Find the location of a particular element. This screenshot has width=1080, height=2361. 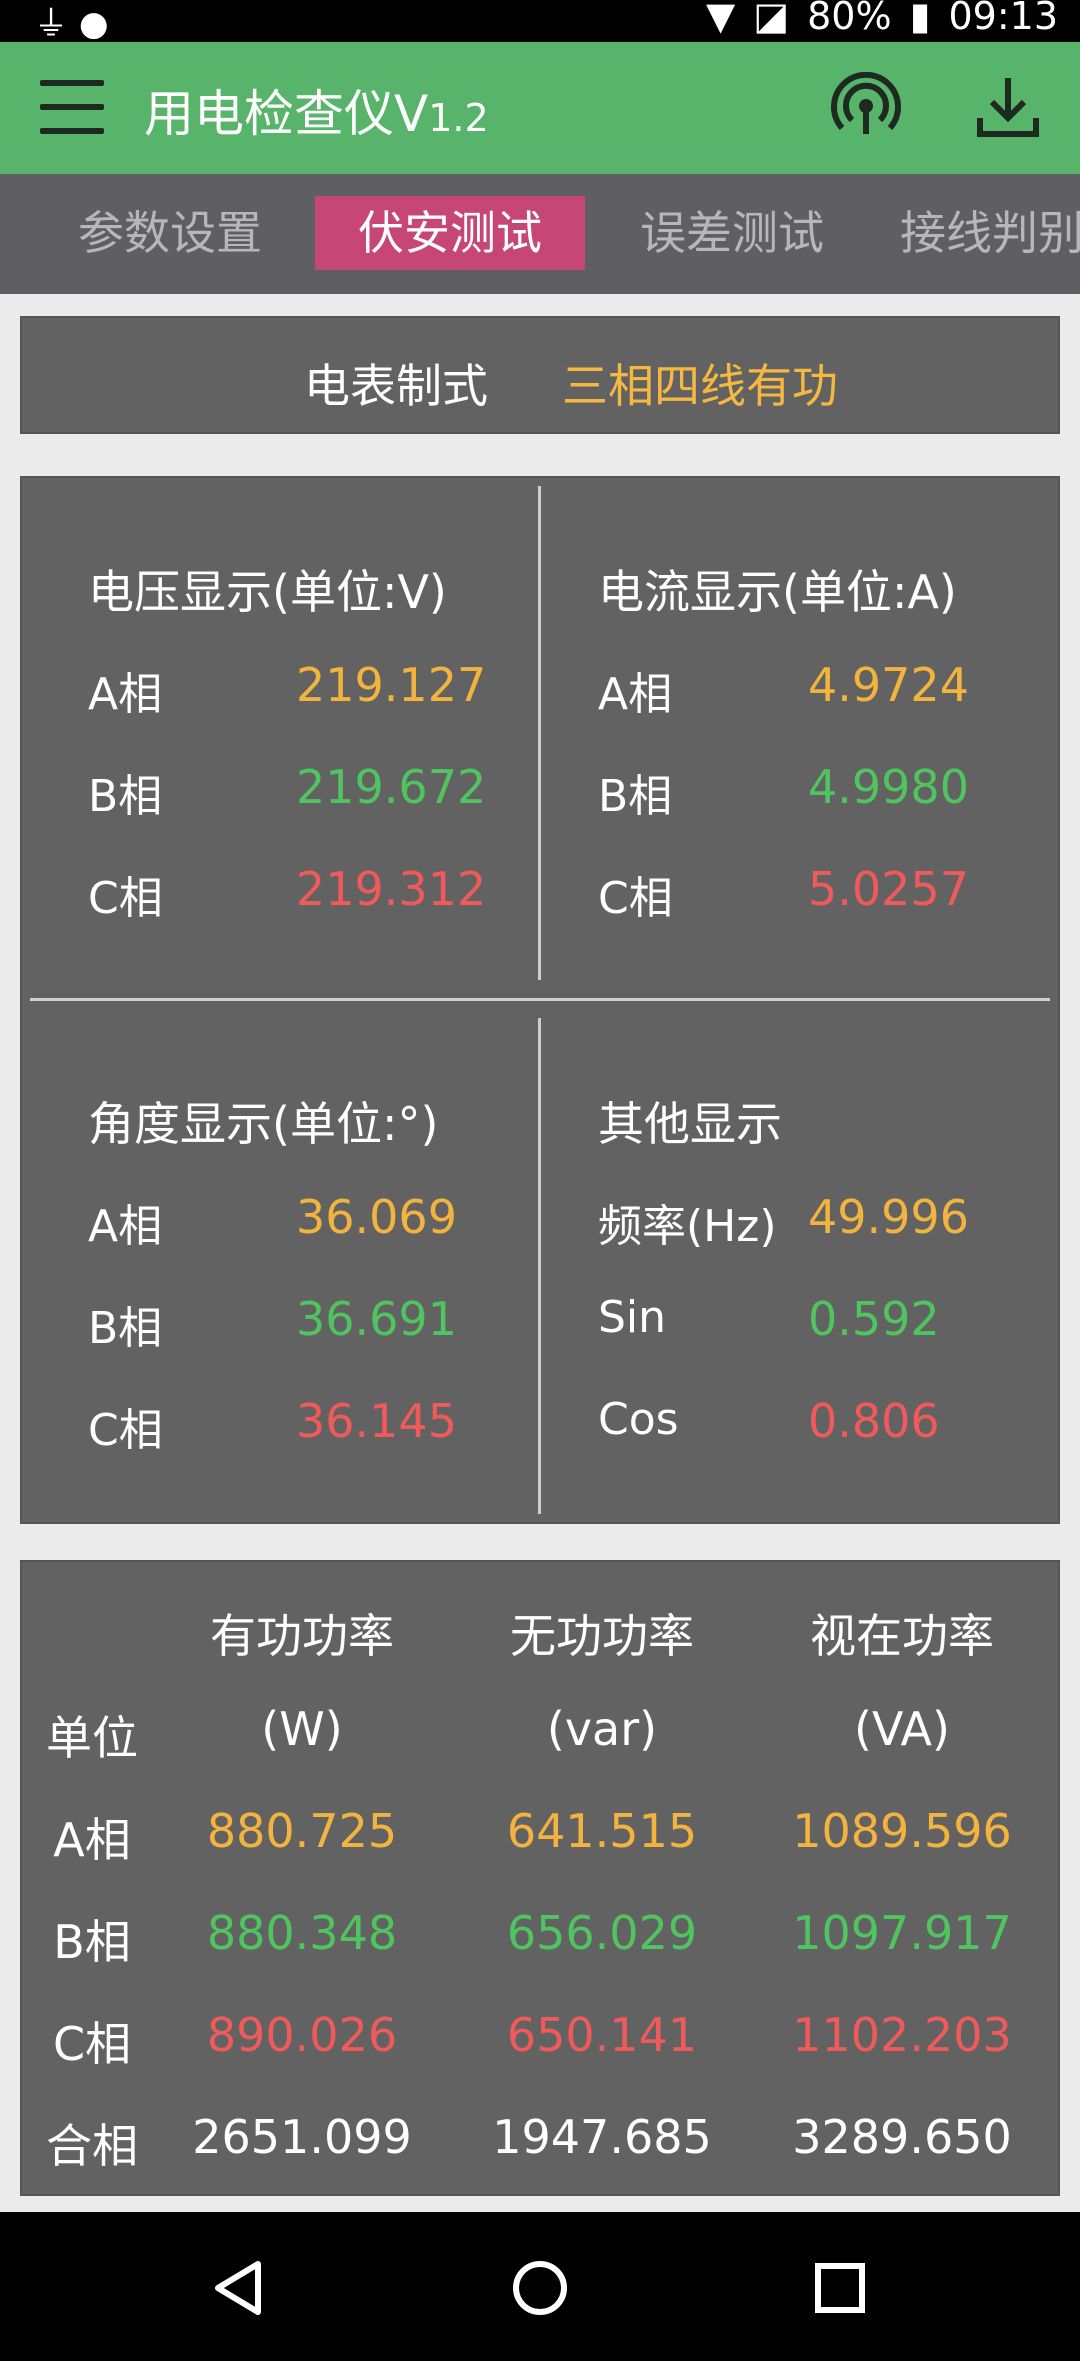

home-icon is located at coordinates (540, 2288).